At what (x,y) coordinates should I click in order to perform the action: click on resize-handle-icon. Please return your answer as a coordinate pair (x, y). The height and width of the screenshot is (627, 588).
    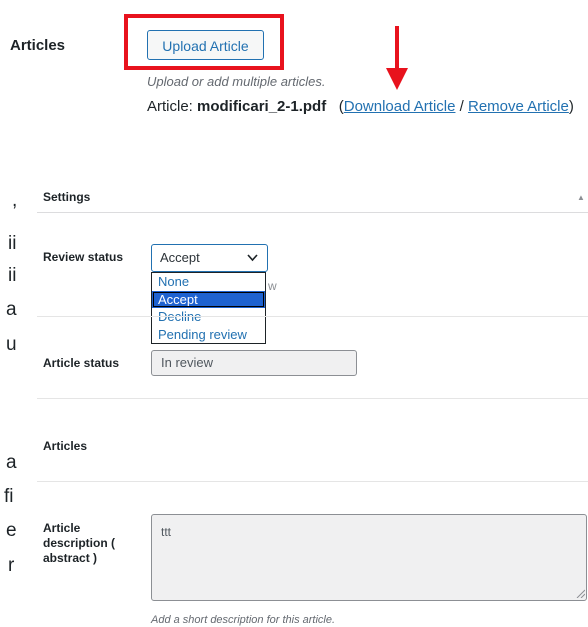
    Looking at the image, I should click on (580, 593).